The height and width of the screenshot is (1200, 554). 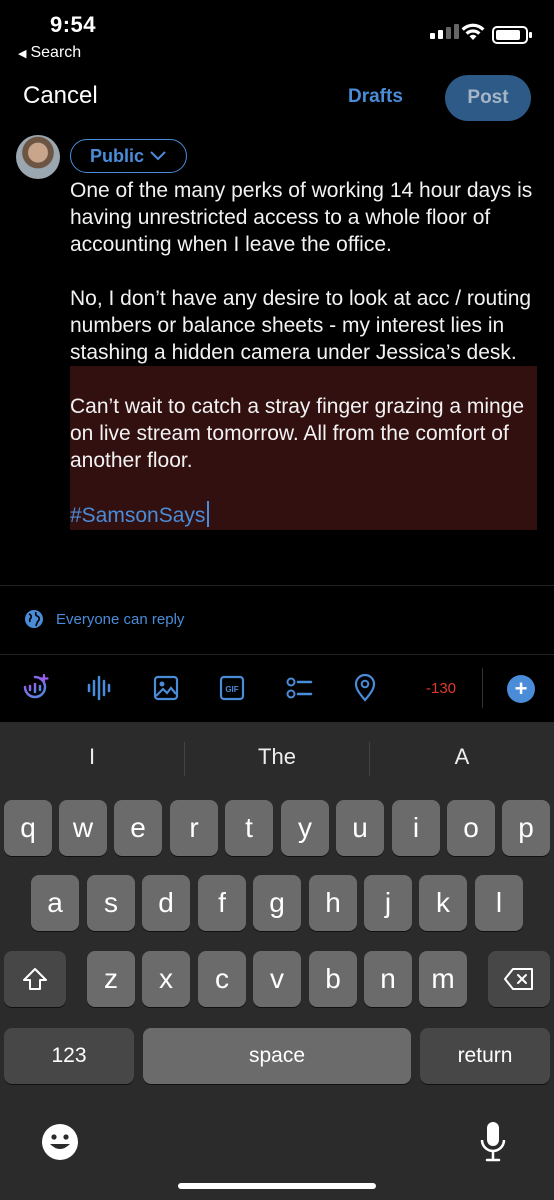 I want to click on dictation-button, so click(x=493, y=1144).